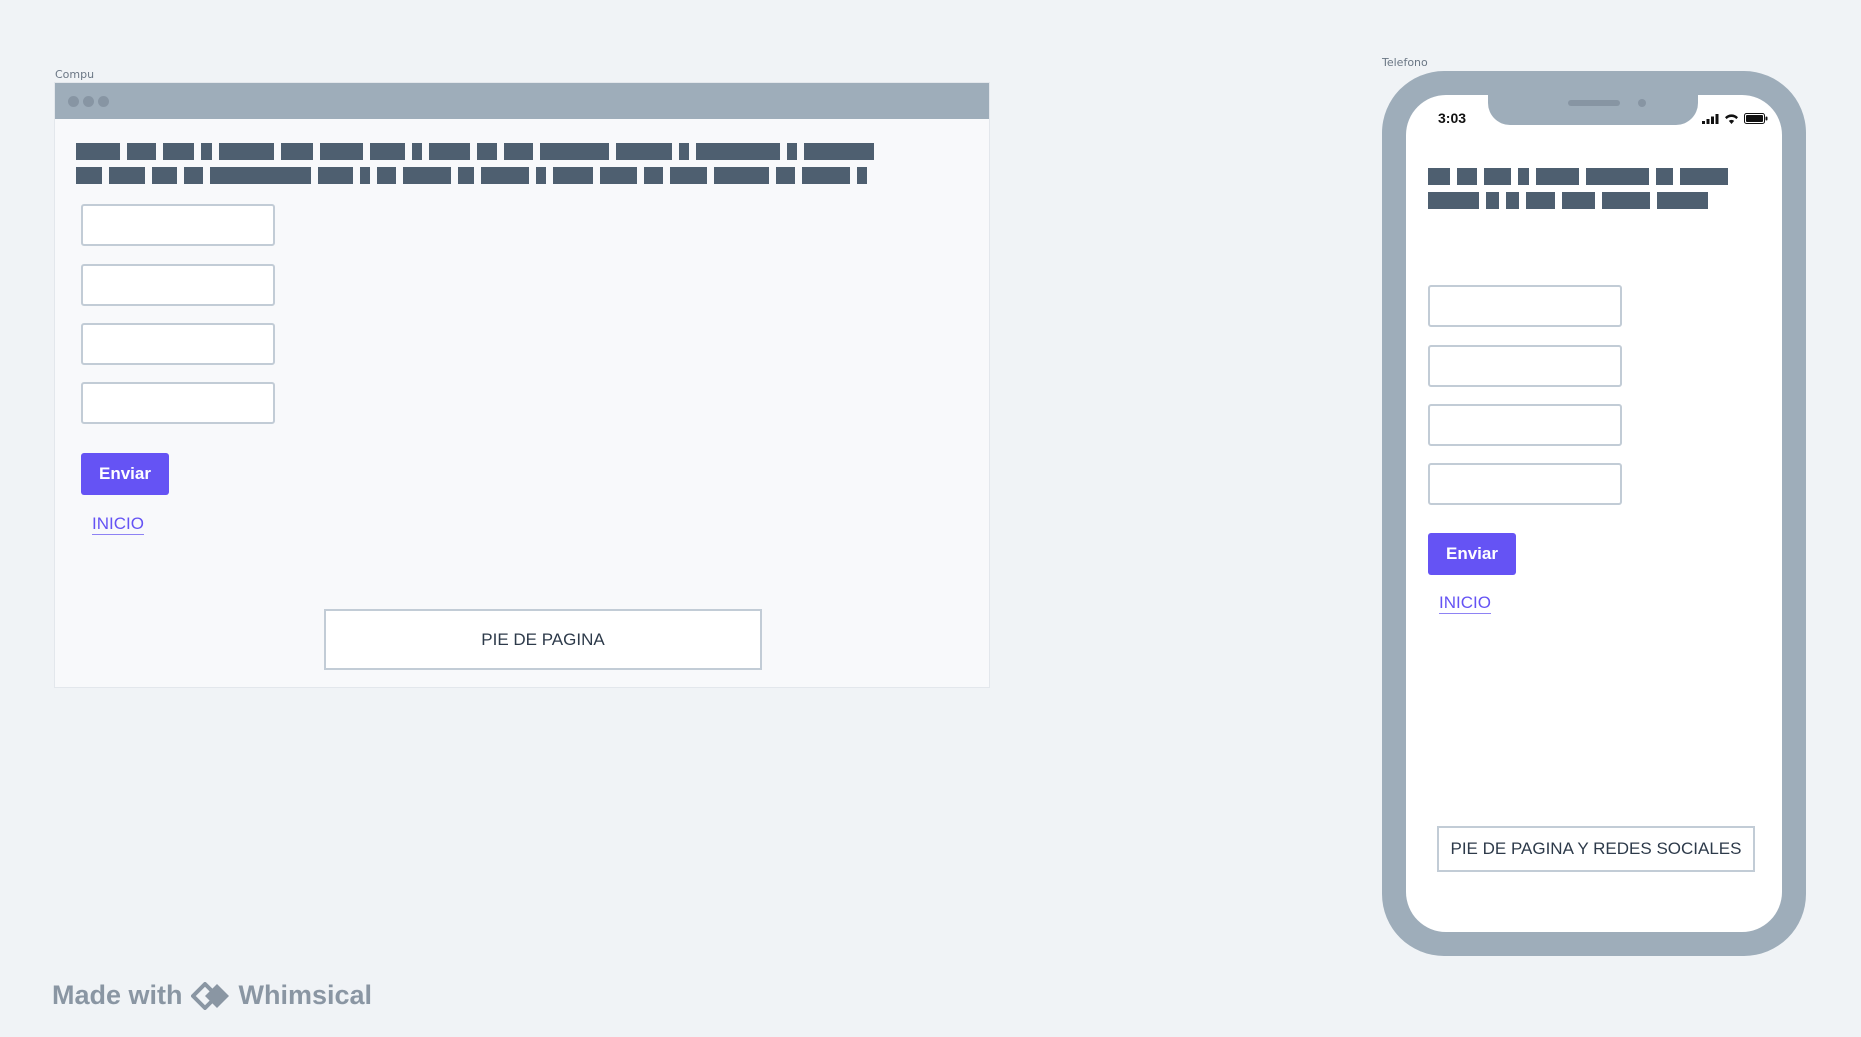  What do you see at coordinates (1756, 118) in the screenshot?
I see `battery-icon` at bounding box center [1756, 118].